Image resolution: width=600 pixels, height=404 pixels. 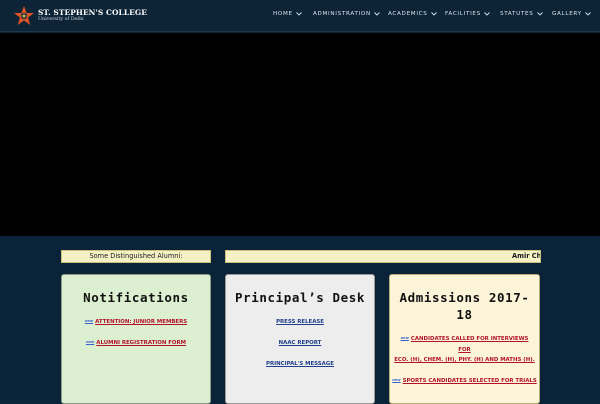 I want to click on nav-statutes: STATUTES, so click(x=521, y=14).